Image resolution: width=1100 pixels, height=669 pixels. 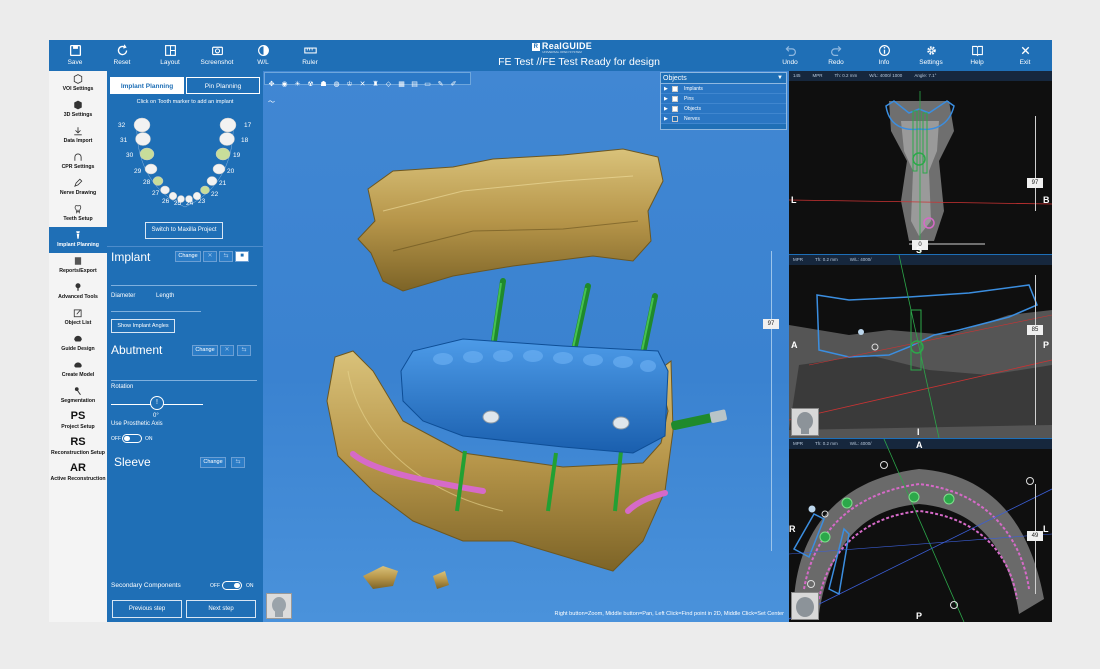 I want to click on sidebar-item-data-import: Data Import, so click(x=78, y=136).